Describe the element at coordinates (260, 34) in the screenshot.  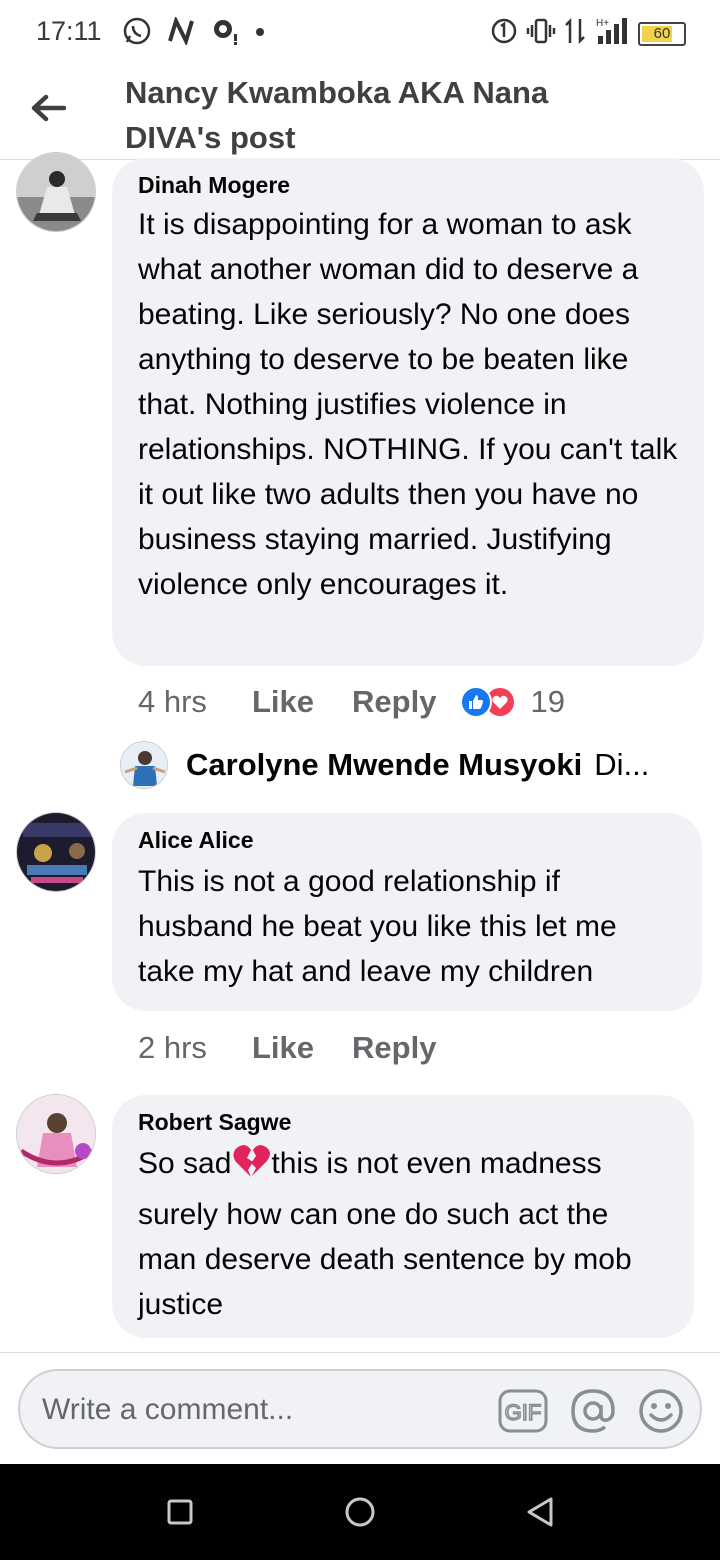
I see `dot-icon` at that location.